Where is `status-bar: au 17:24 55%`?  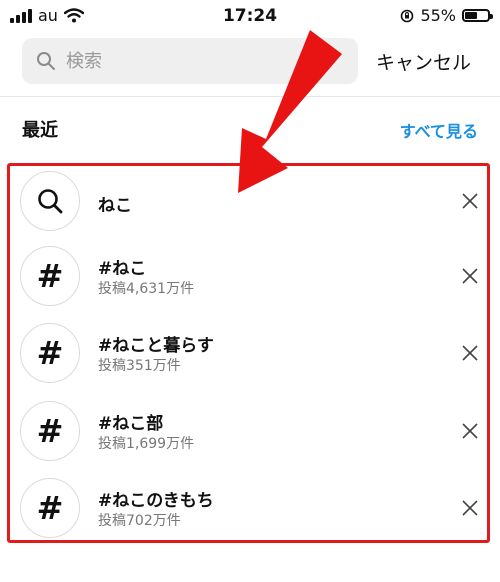 status-bar: au 17:24 55% is located at coordinates (250, 16).